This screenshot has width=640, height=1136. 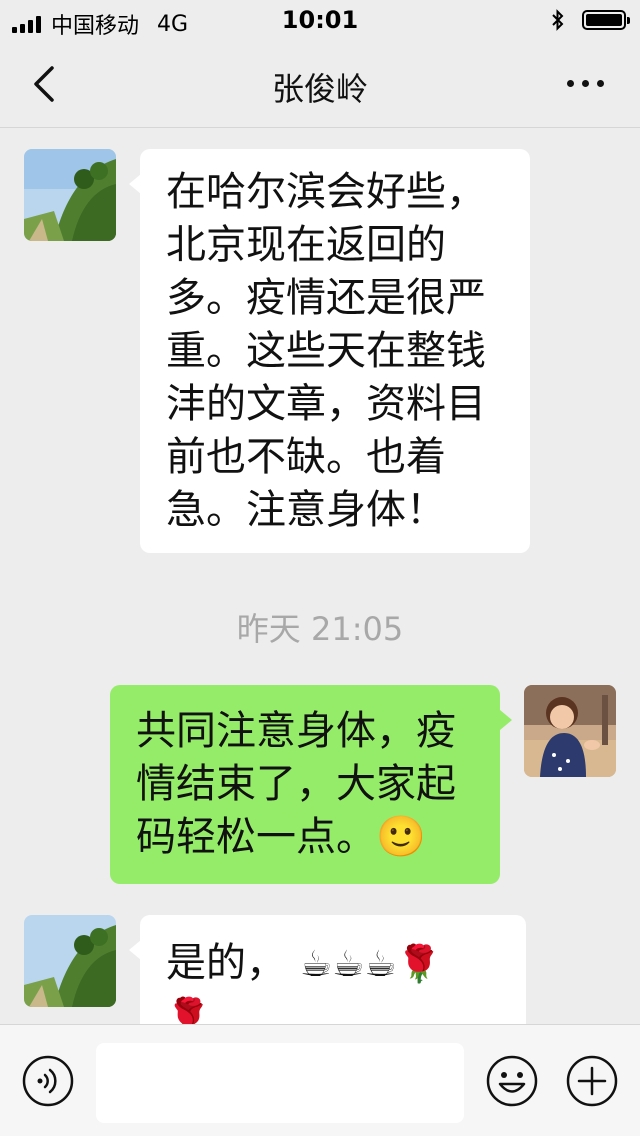 What do you see at coordinates (585, 83) in the screenshot?
I see `more-icon` at bounding box center [585, 83].